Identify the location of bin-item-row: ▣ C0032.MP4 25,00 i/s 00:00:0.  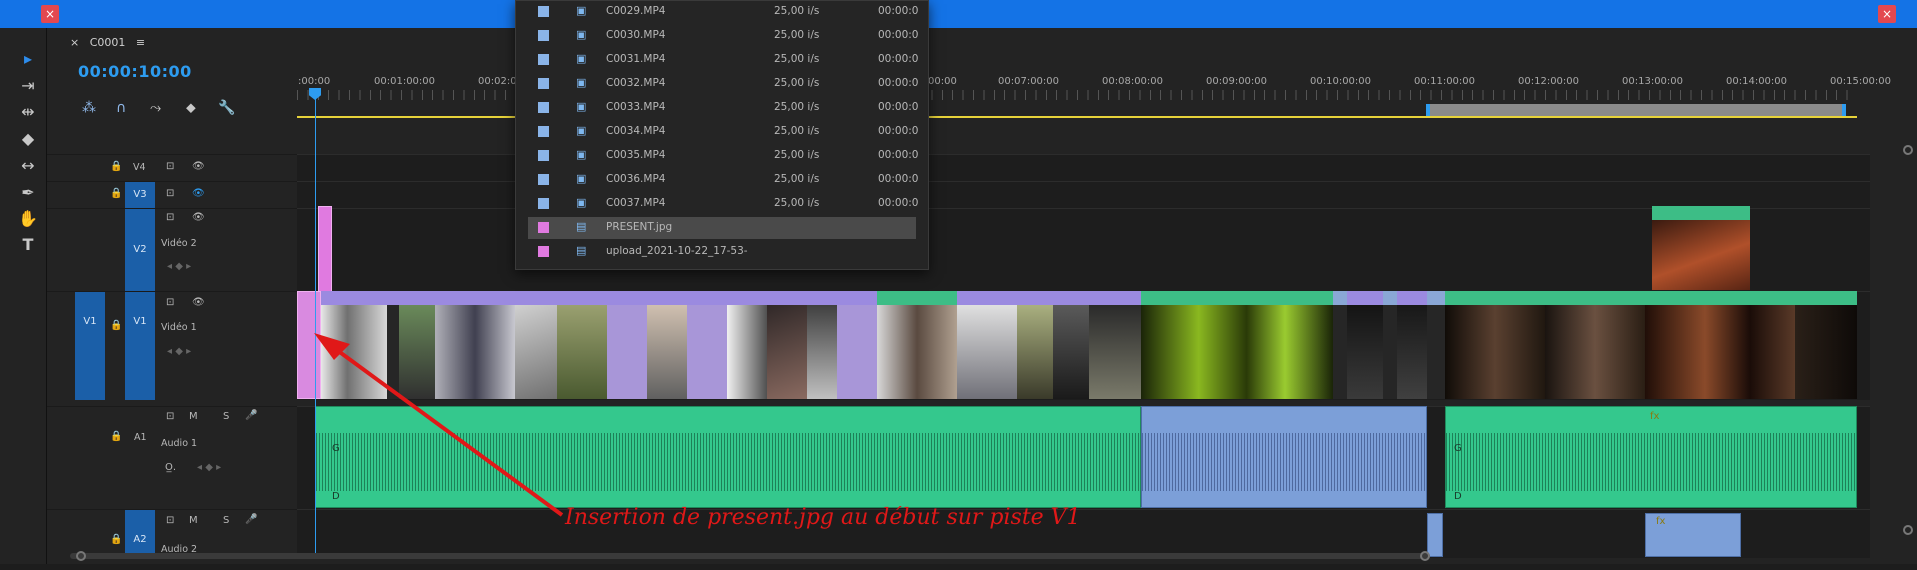
(723, 84).